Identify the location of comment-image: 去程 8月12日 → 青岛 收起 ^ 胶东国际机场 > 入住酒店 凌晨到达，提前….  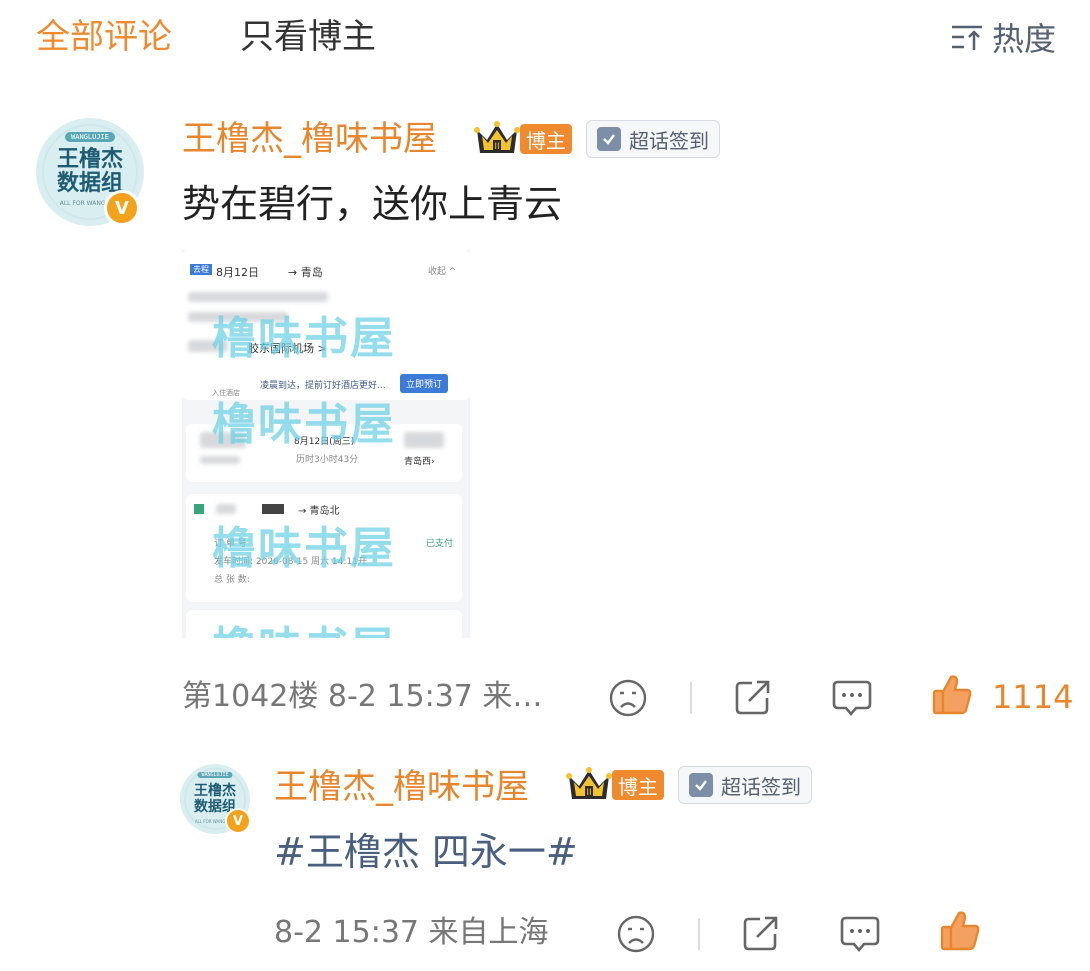
(326, 444).